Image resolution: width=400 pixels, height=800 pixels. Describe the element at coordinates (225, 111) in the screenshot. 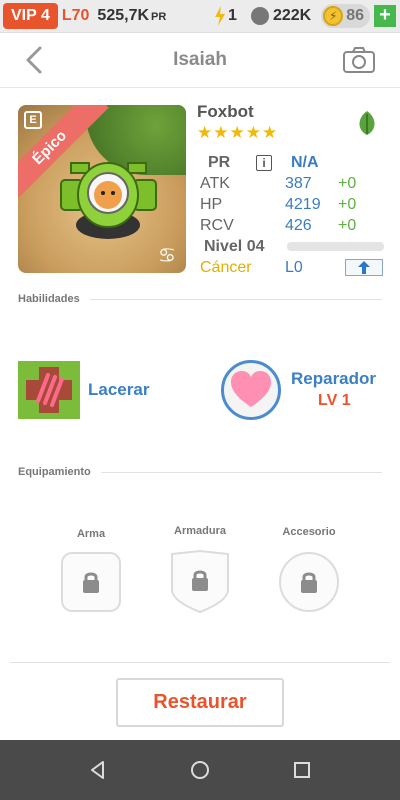

I see `pet-name: Foxbot` at that location.